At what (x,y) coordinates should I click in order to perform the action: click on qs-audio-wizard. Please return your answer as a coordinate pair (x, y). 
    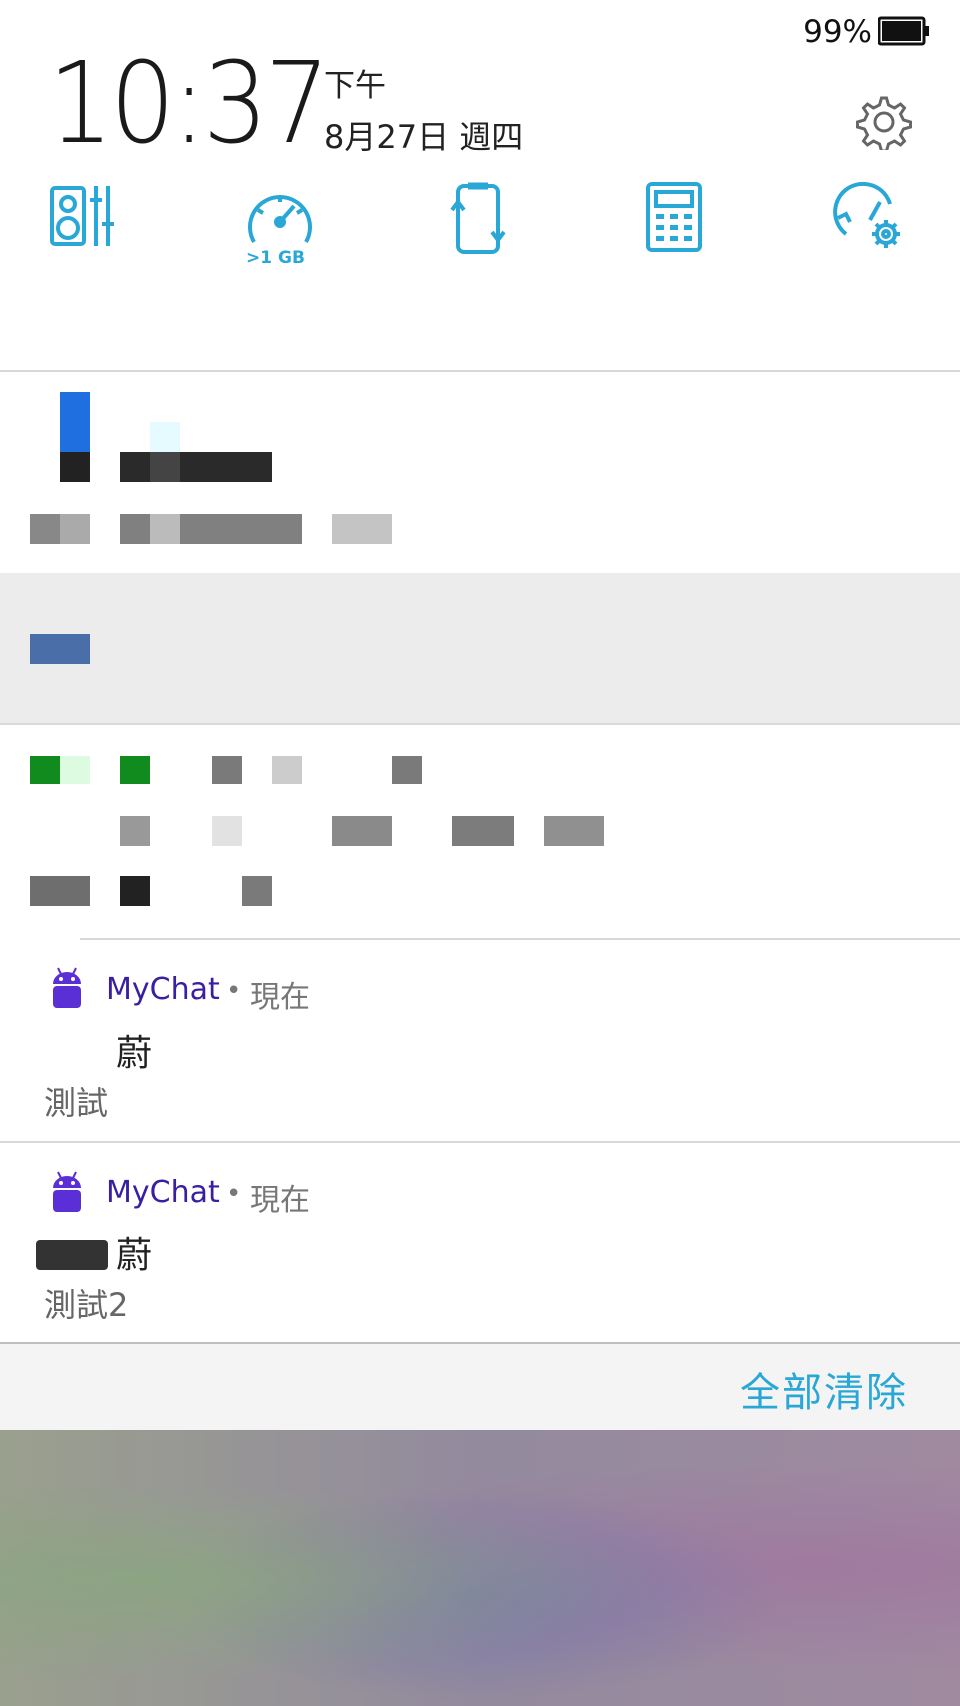
    Looking at the image, I should click on (84, 225).